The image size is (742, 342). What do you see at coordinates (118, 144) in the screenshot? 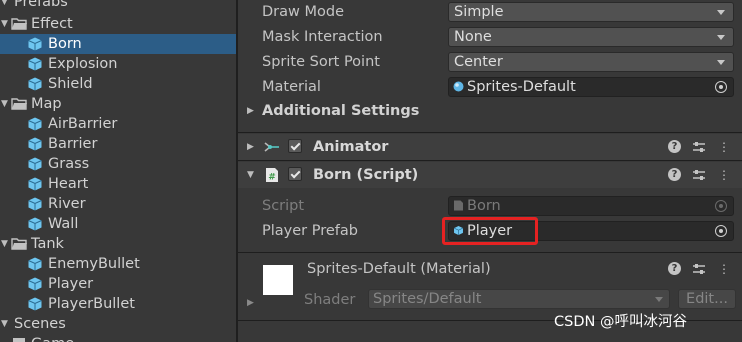
I see `tree-item-barrier: Barrier` at bounding box center [118, 144].